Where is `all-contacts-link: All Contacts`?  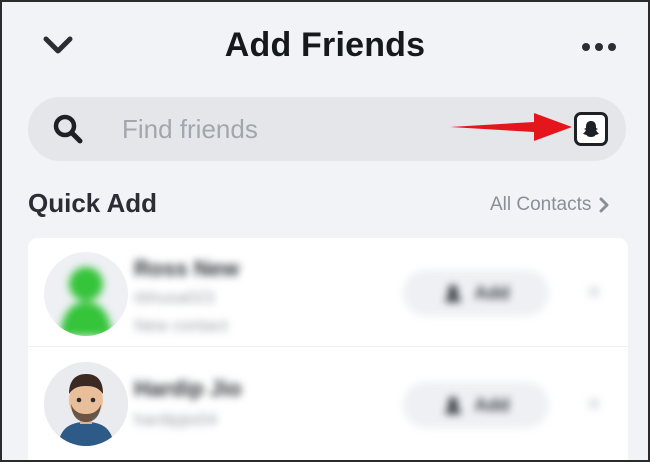
all-contacts-link: All Contacts is located at coordinates (549, 205).